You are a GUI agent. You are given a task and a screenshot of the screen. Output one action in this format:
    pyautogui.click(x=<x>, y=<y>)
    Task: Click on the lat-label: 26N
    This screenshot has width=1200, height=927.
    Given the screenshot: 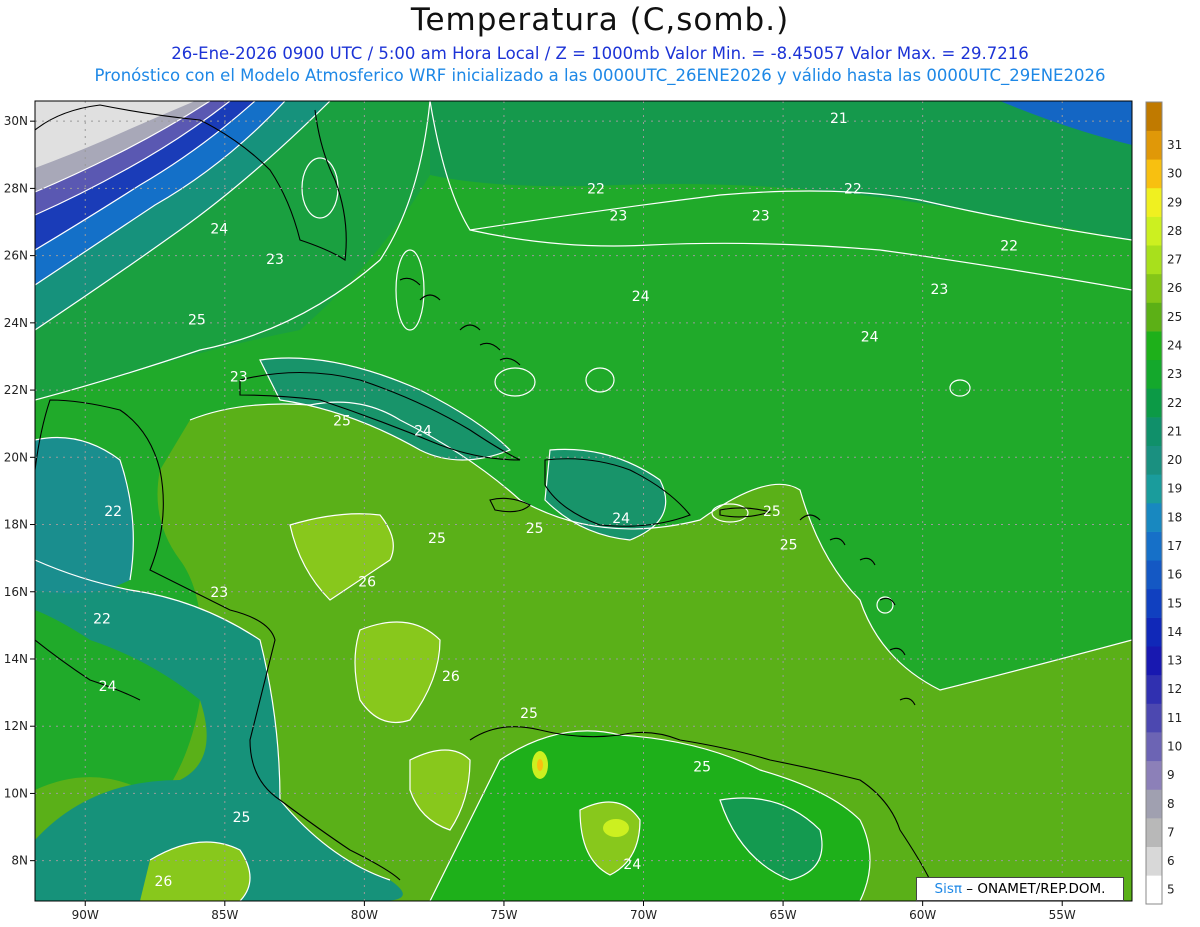 What is the action you would take?
    pyautogui.click(x=16, y=256)
    